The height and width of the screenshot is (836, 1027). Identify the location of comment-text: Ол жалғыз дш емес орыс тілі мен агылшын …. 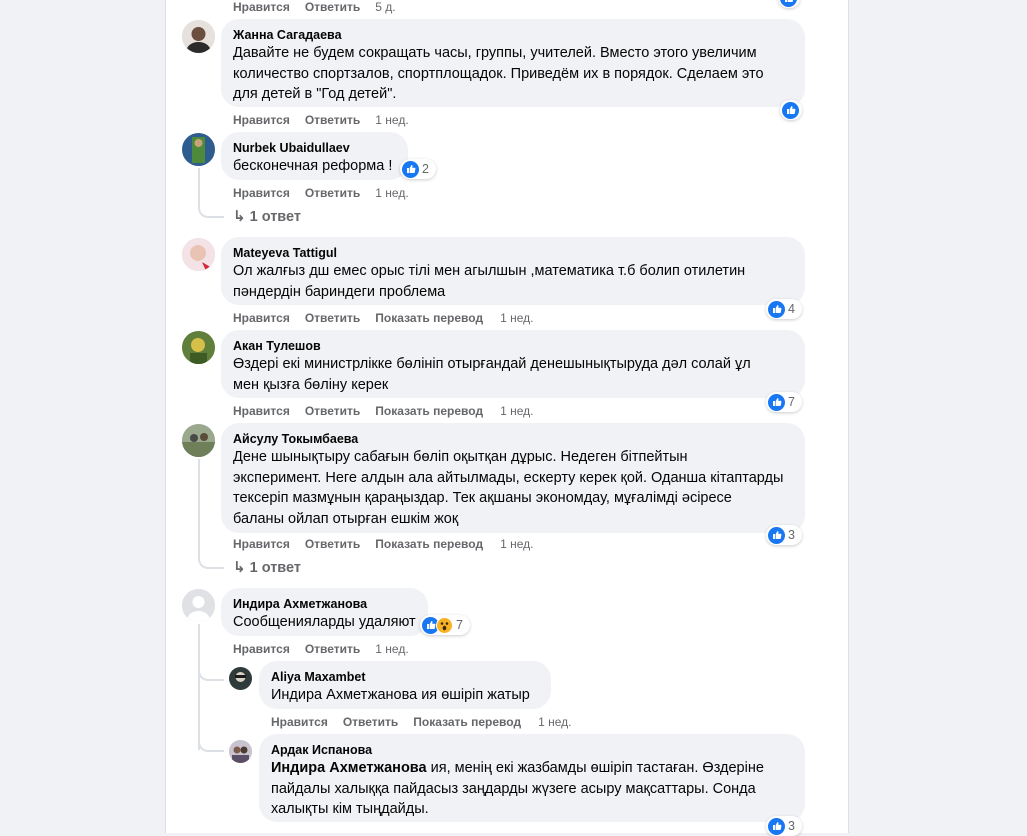
(489, 281).